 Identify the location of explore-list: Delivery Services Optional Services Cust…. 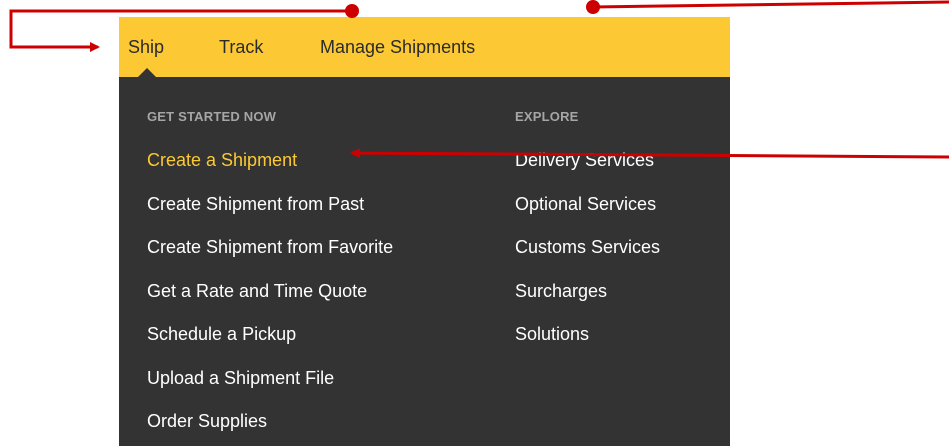
(587, 259).